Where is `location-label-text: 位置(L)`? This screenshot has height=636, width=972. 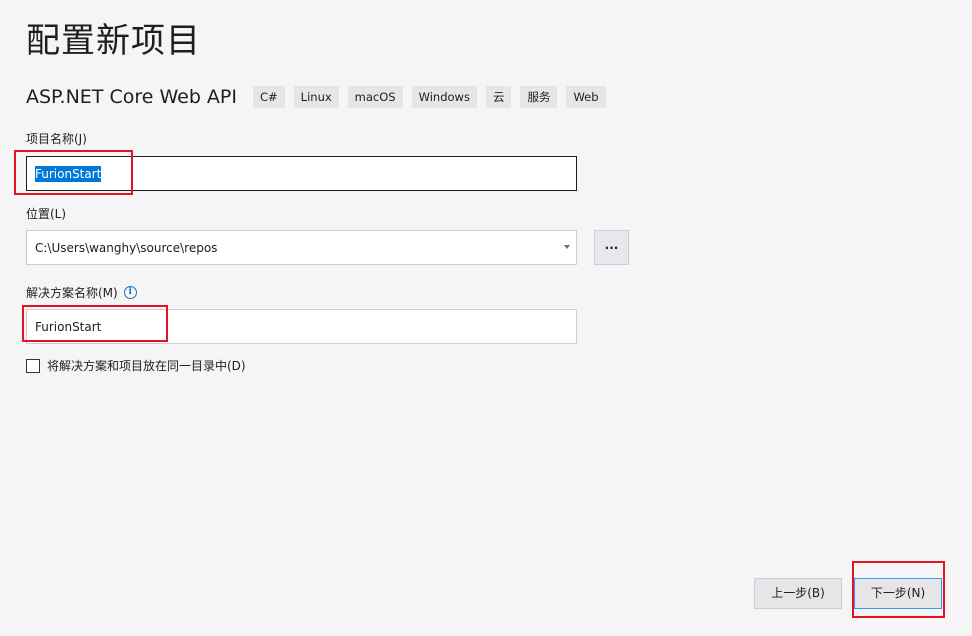 location-label-text: 位置(L) is located at coordinates (46, 214).